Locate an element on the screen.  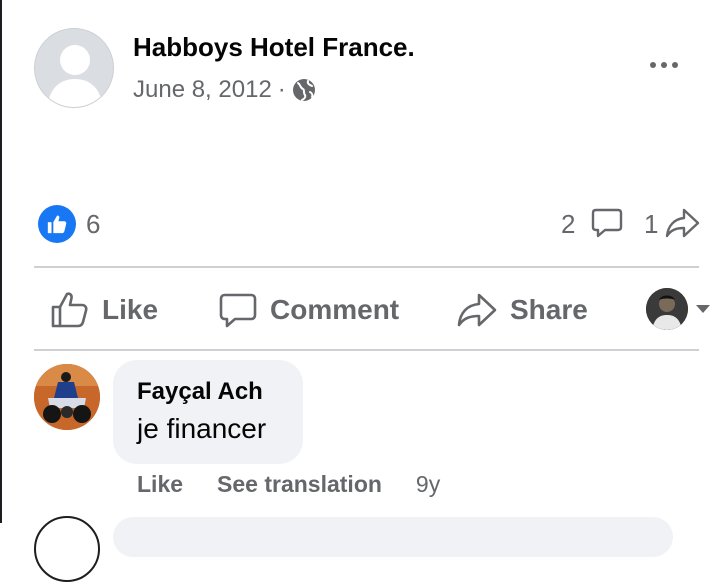
comment-bubble is located at coordinates (208, 412).